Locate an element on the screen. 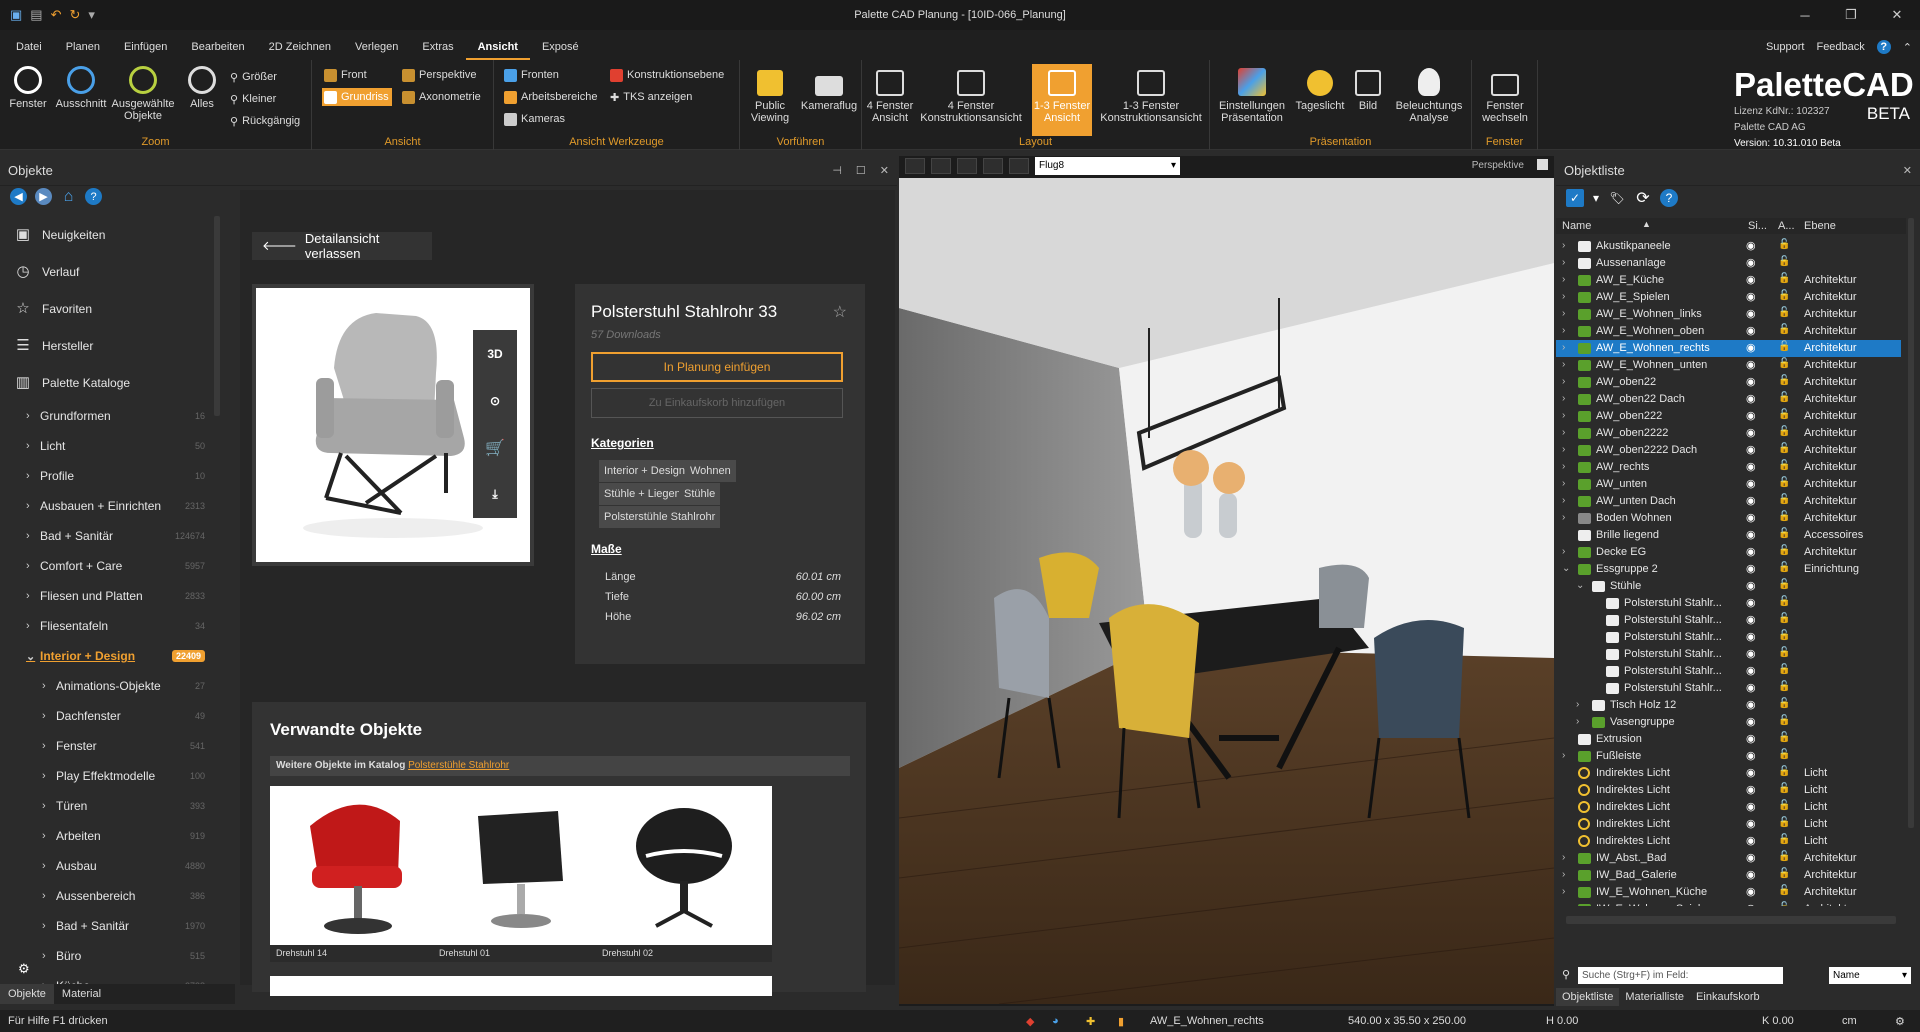 This screenshot has height=1032, width=1920. table-row: › Boden Wohnen ◉ 🔓 Architektur is located at coordinates (1728, 518).